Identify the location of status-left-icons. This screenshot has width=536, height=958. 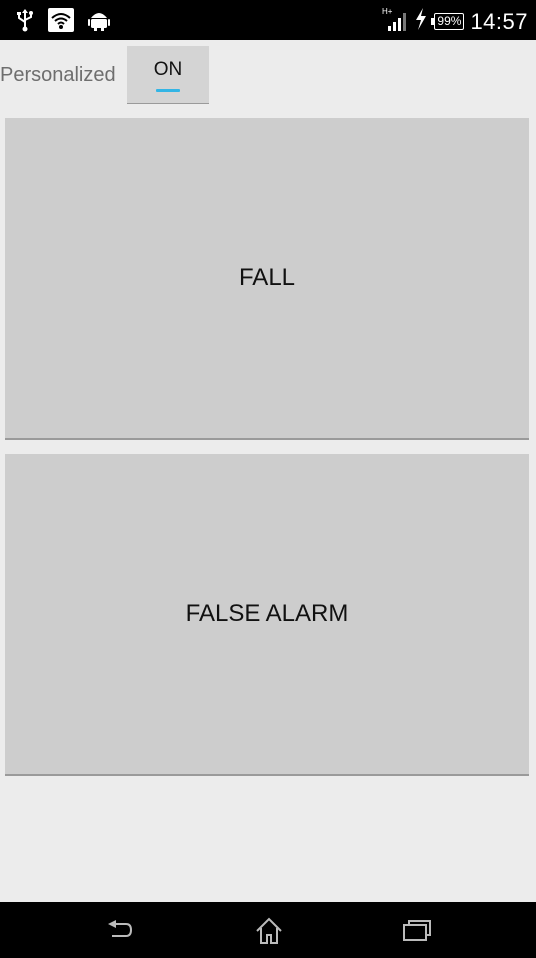
(63, 22).